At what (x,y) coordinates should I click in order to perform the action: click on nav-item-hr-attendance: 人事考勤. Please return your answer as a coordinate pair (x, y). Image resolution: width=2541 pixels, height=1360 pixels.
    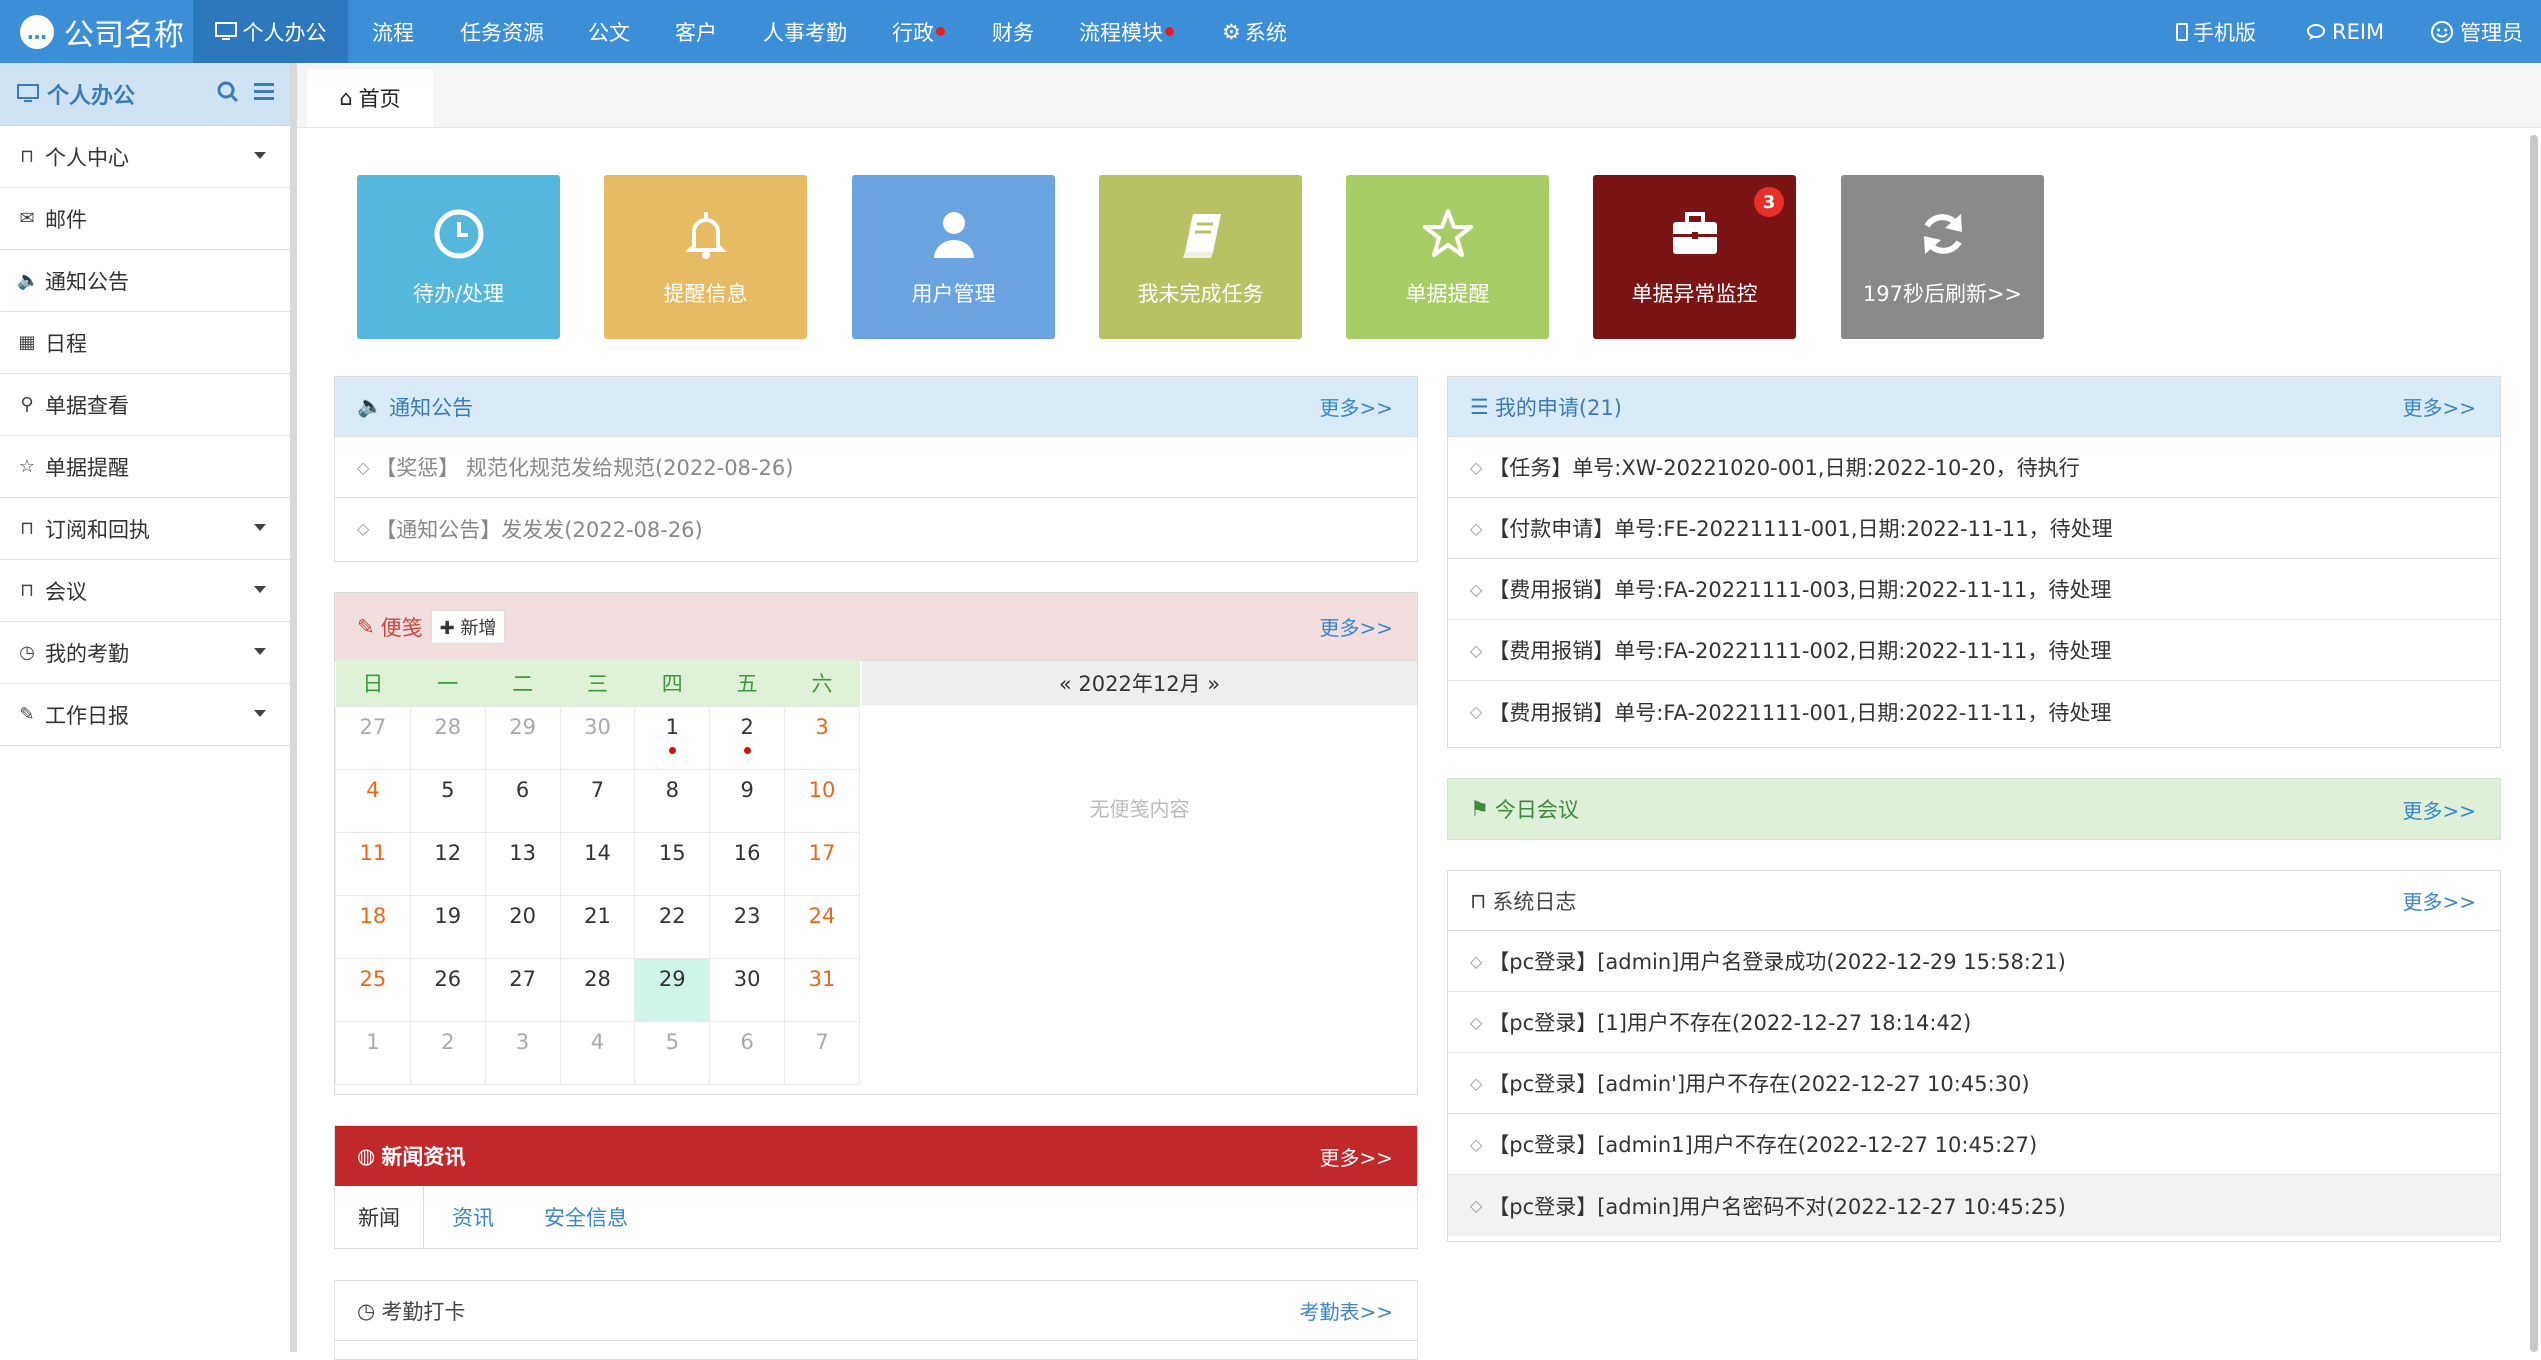
    Looking at the image, I should click on (805, 31).